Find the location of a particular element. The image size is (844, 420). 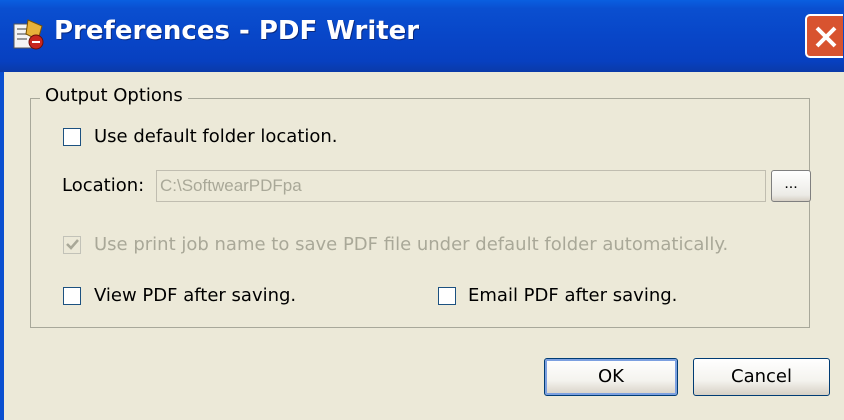

view-pdf-checkbox is located at coordinates (72, 296).